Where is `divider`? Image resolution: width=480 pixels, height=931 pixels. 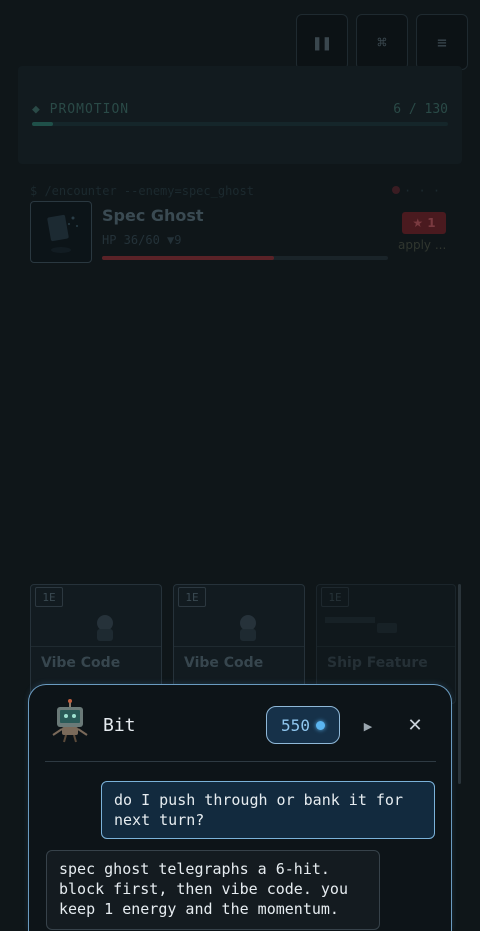 divider is located at coordinates (240, 761).